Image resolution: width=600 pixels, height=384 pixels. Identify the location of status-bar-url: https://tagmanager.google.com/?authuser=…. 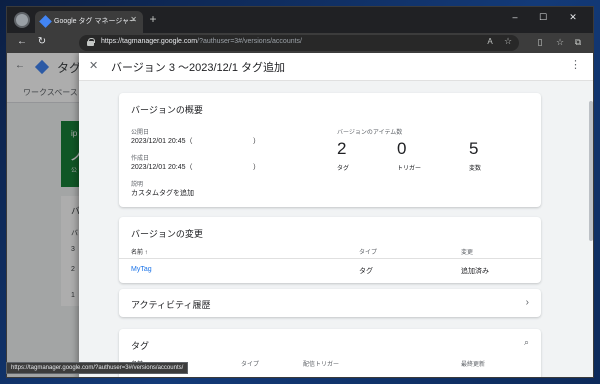
(97, 368).